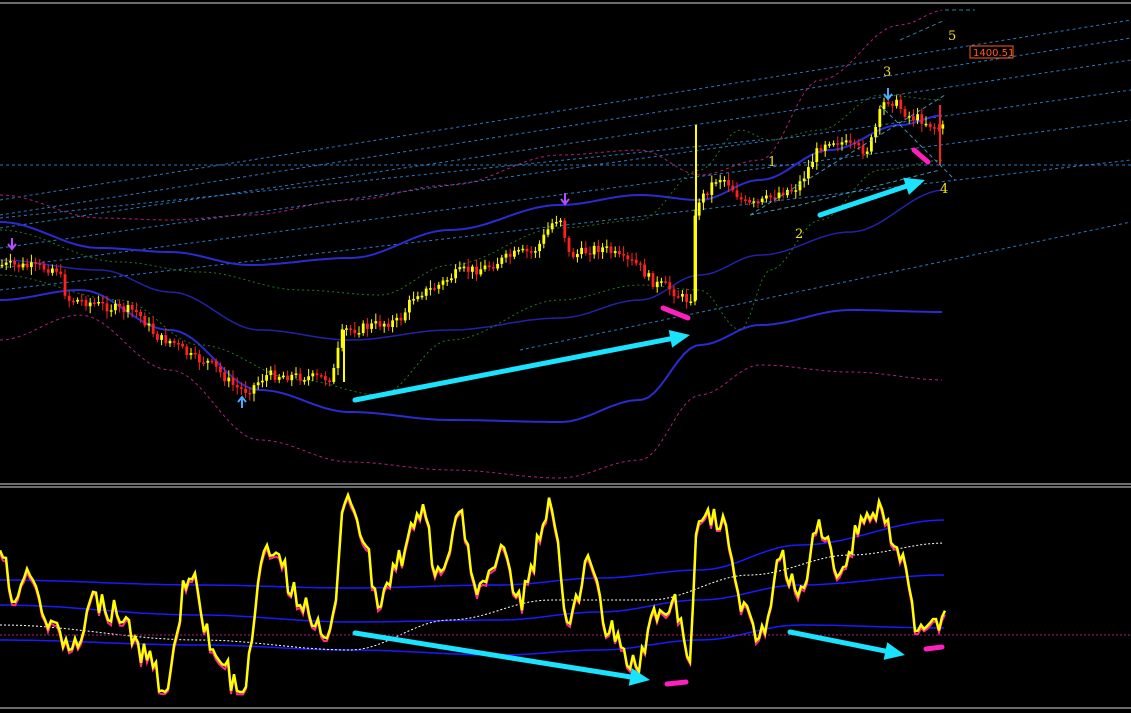 The height and width of the screenshot is (713, 1131). I want to click on osc-divergence-marker, so click(934, 648).